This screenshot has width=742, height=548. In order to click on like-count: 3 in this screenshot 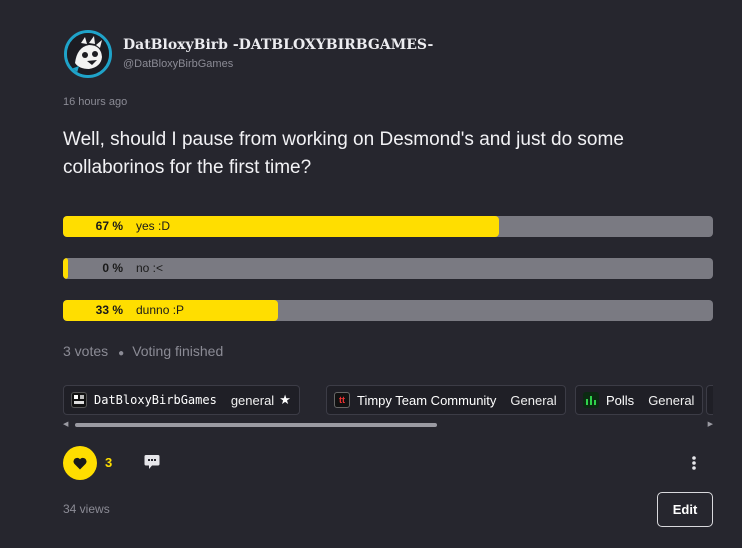, I will do `click(109, 462)`.